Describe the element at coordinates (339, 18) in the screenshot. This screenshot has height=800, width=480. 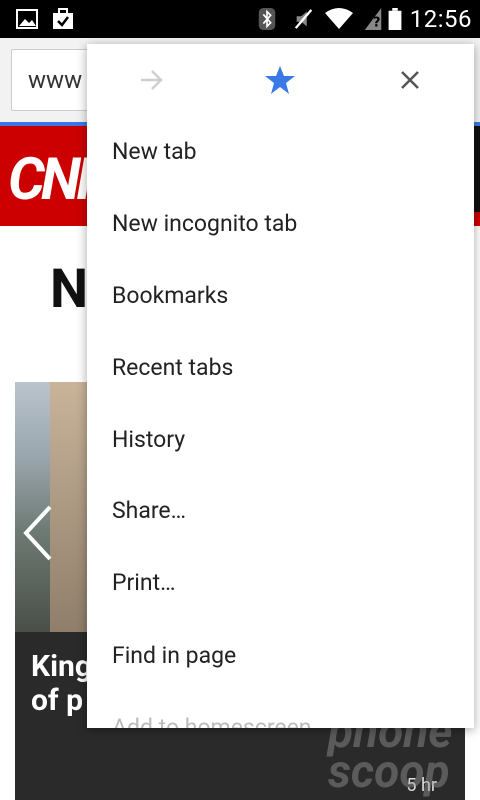
I see `wifi-icon` at that location.